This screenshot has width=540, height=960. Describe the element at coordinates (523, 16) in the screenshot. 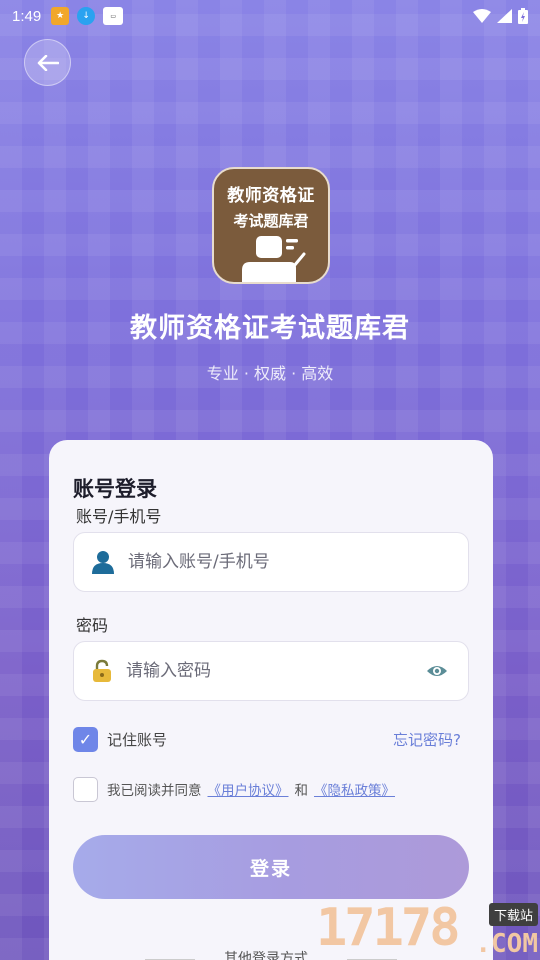

I see `battery-icon` at that location.